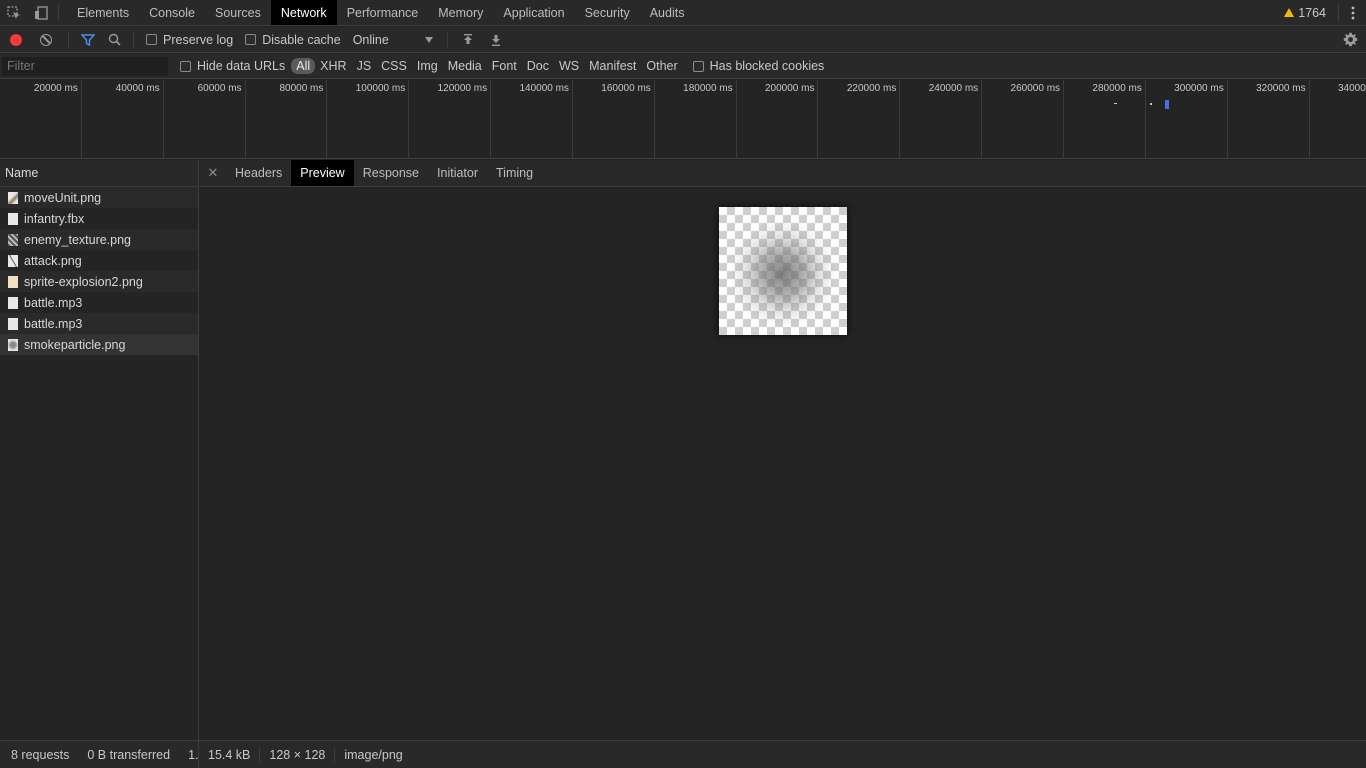  Describe the element at coordinates (778, 119) in the screenshot. I see `overview-column: 200000 ms` at that location.